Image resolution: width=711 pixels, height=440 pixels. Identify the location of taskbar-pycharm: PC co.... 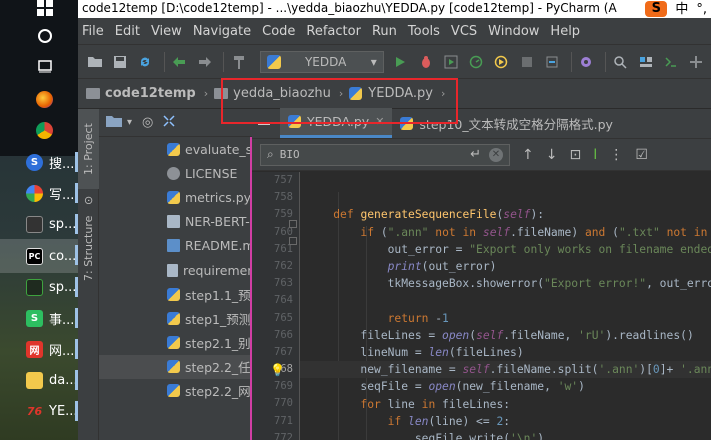
(39, 256).